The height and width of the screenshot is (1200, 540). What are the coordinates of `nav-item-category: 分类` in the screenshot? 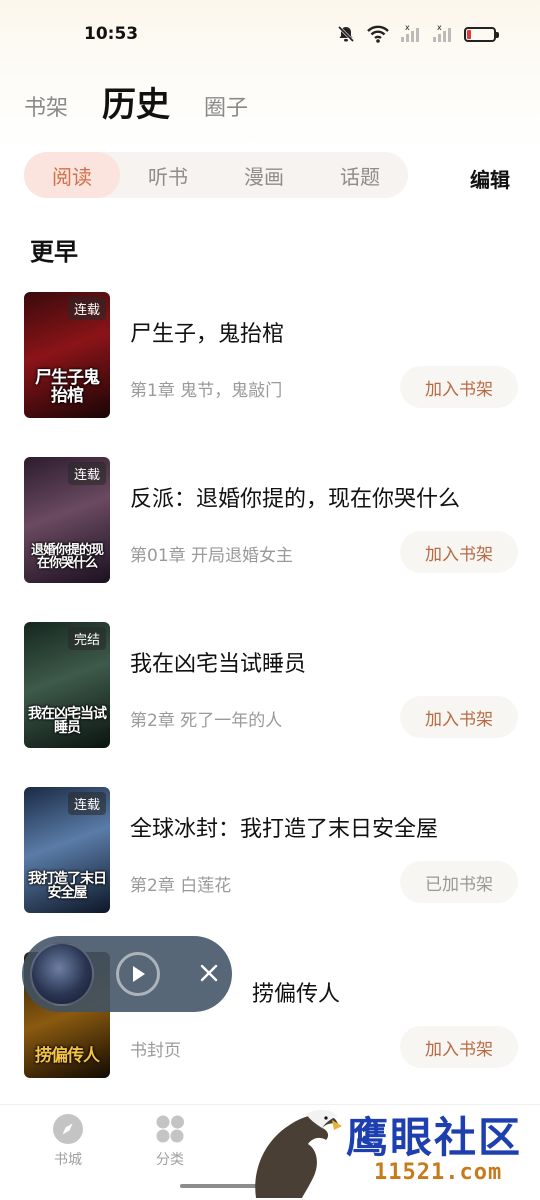 It's located at (170, 1141).